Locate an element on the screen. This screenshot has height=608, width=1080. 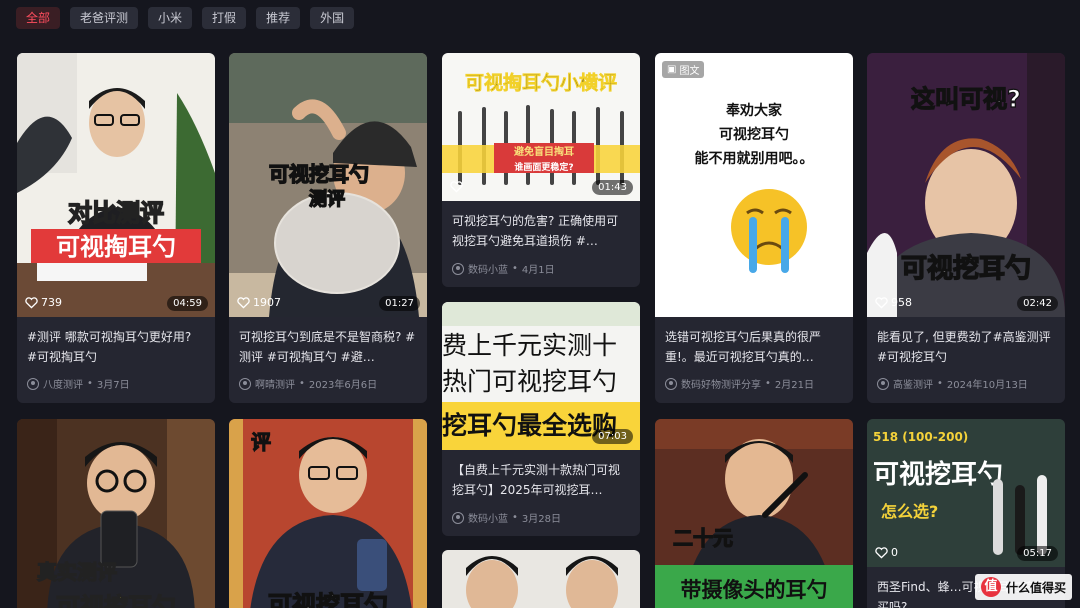
card-meta: 数码小蓝 • 4月1日 is located at coordinates (543, 268).